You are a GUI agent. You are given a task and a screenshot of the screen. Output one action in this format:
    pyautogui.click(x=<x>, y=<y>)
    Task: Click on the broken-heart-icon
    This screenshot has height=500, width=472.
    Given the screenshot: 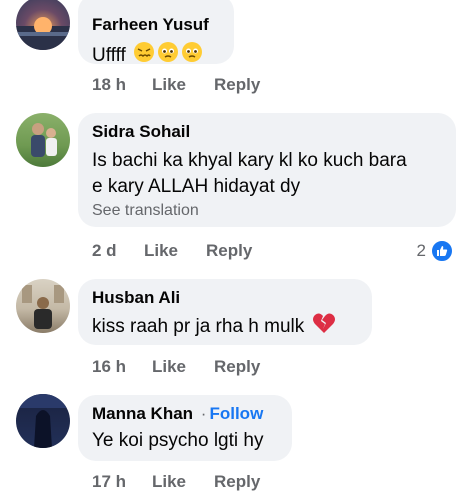 What is the action you would take?
    pyautogui.click(x=324, y=327)
    